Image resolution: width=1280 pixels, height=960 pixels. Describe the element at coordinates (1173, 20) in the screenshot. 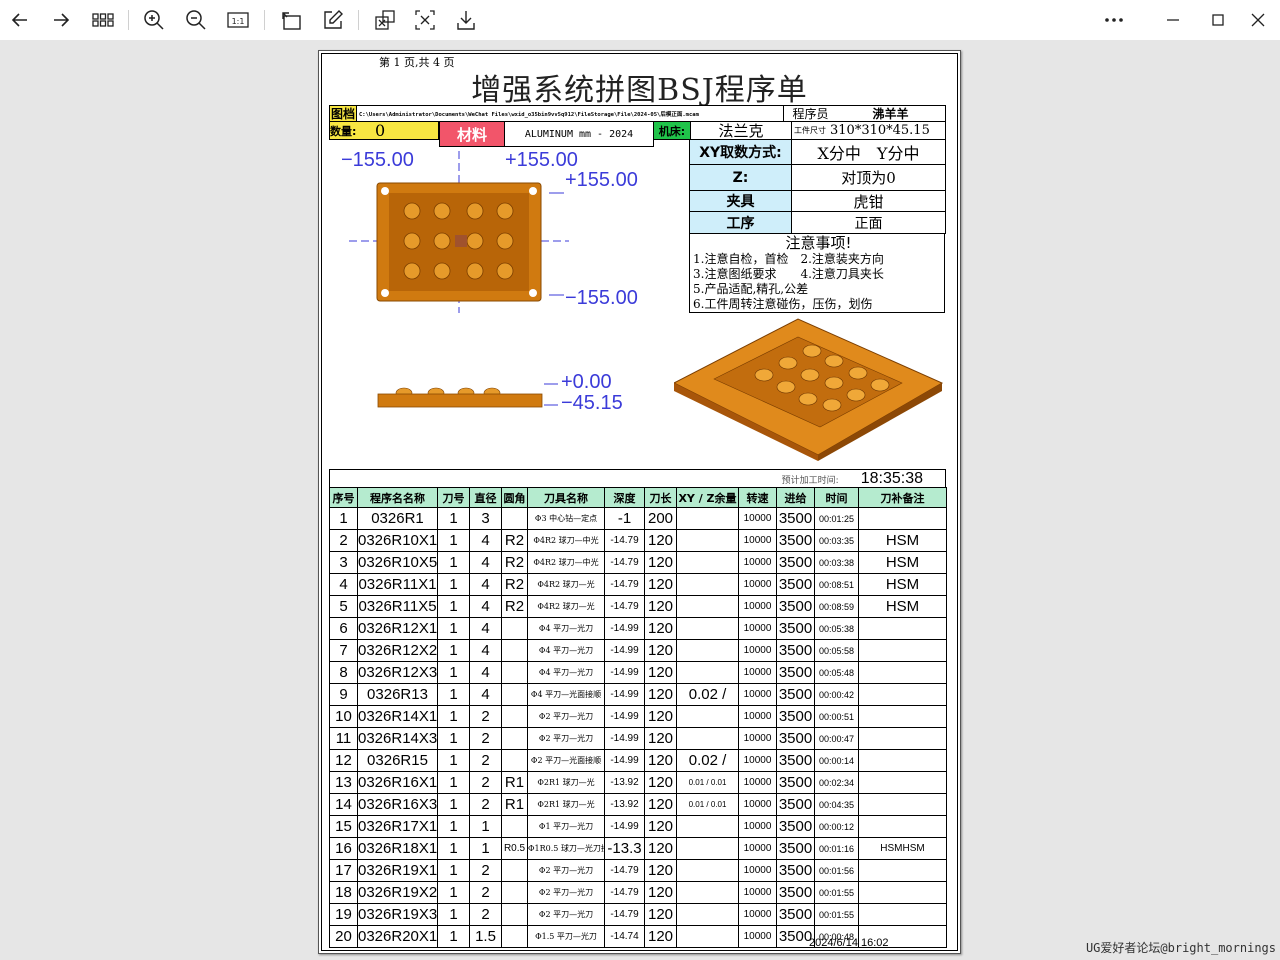

I see `minimize-icon` at that location.